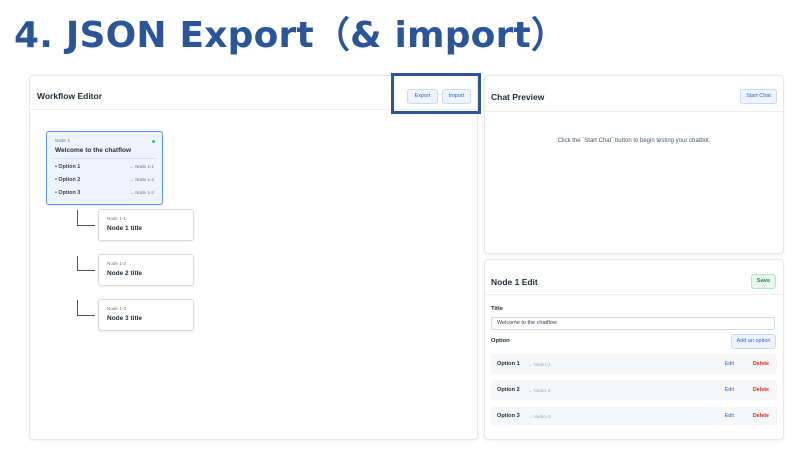 This screenshot has width=799, height=451. I want to click on root-option-label: • Option 3, so click(68, 193).